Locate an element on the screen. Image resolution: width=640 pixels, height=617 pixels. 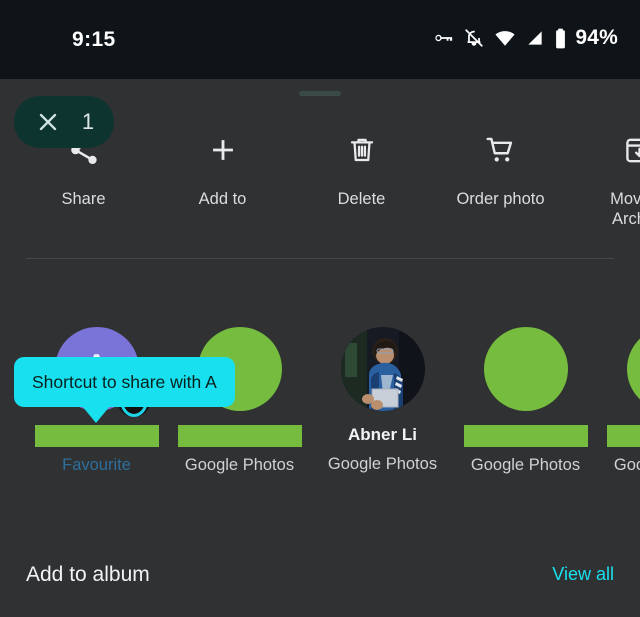
action-add-to: Add to is located at coordinates (222, 176).